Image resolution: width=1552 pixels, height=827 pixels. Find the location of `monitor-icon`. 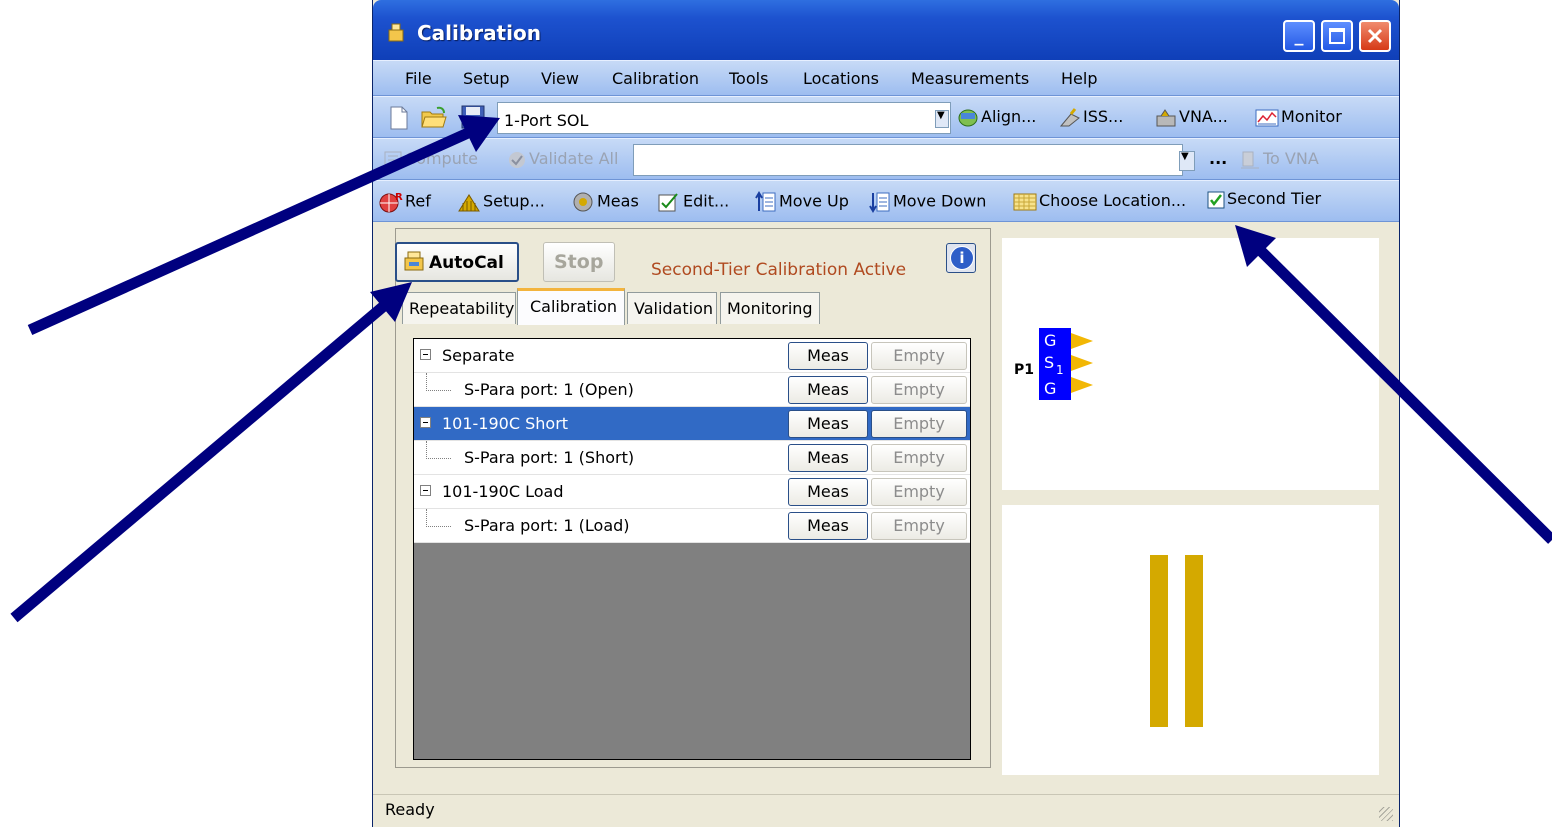

monitor-icon is located at coordinates (1267, 117).